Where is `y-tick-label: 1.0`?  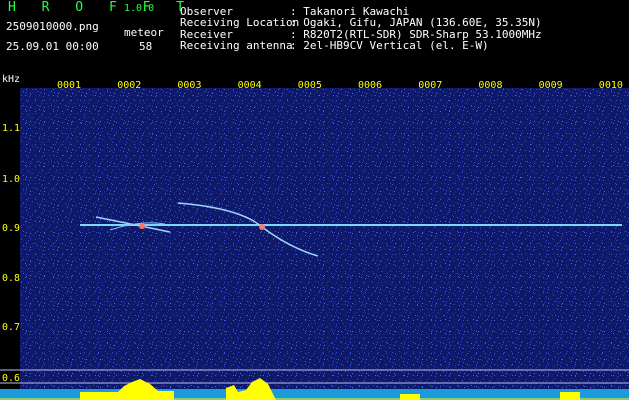
y-tick-label: 1.0 is located at coordinates (11, 179).